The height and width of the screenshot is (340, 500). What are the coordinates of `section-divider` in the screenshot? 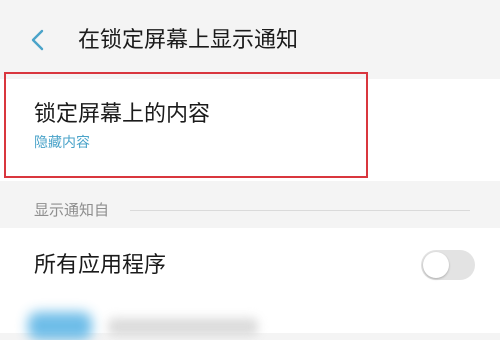 It's located at (300, 210).